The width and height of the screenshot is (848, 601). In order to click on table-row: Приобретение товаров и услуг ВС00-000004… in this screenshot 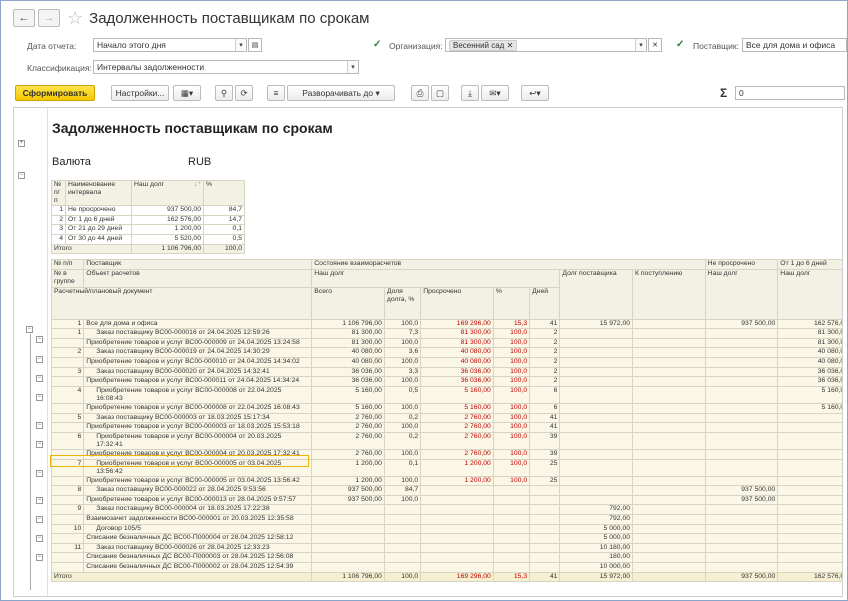, I will do `click(446, 454)`.